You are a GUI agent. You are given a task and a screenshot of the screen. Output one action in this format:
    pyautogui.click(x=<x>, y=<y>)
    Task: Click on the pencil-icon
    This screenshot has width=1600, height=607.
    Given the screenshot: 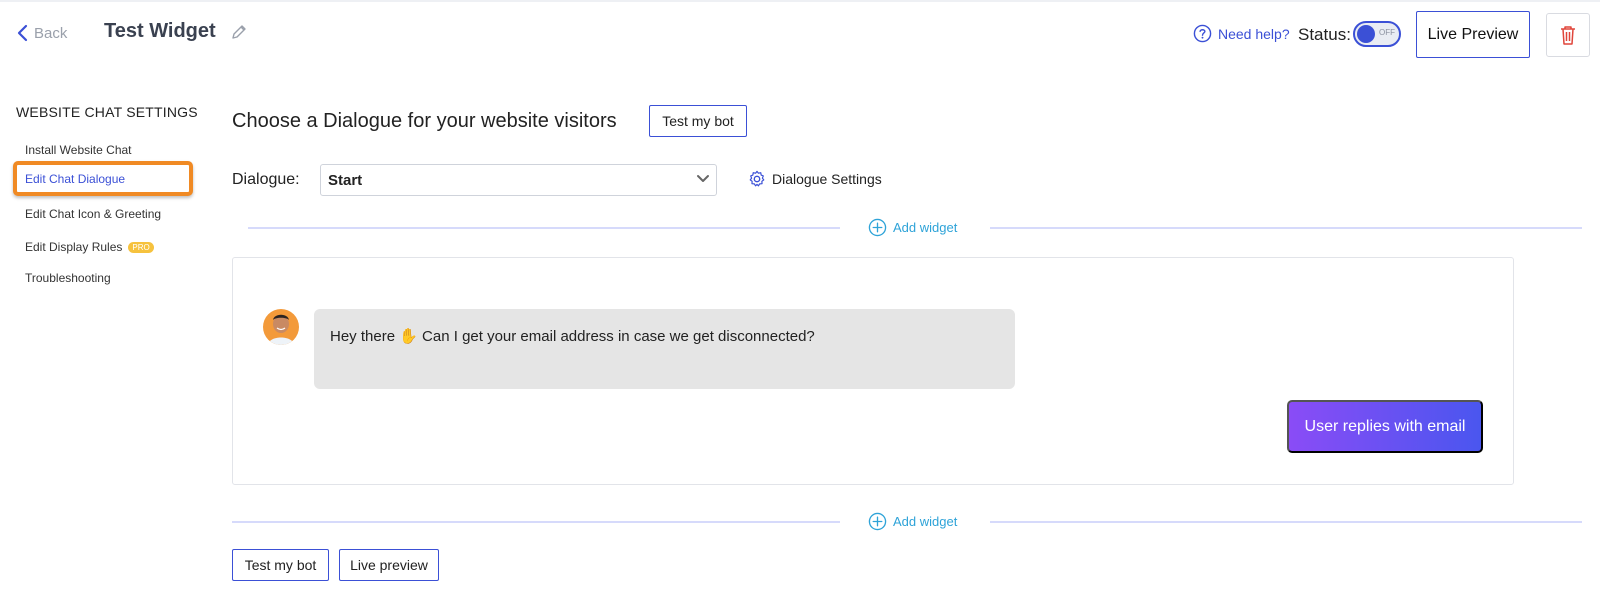 What is the action you would take?
    pyautogui.click(x=239, y=32)
    